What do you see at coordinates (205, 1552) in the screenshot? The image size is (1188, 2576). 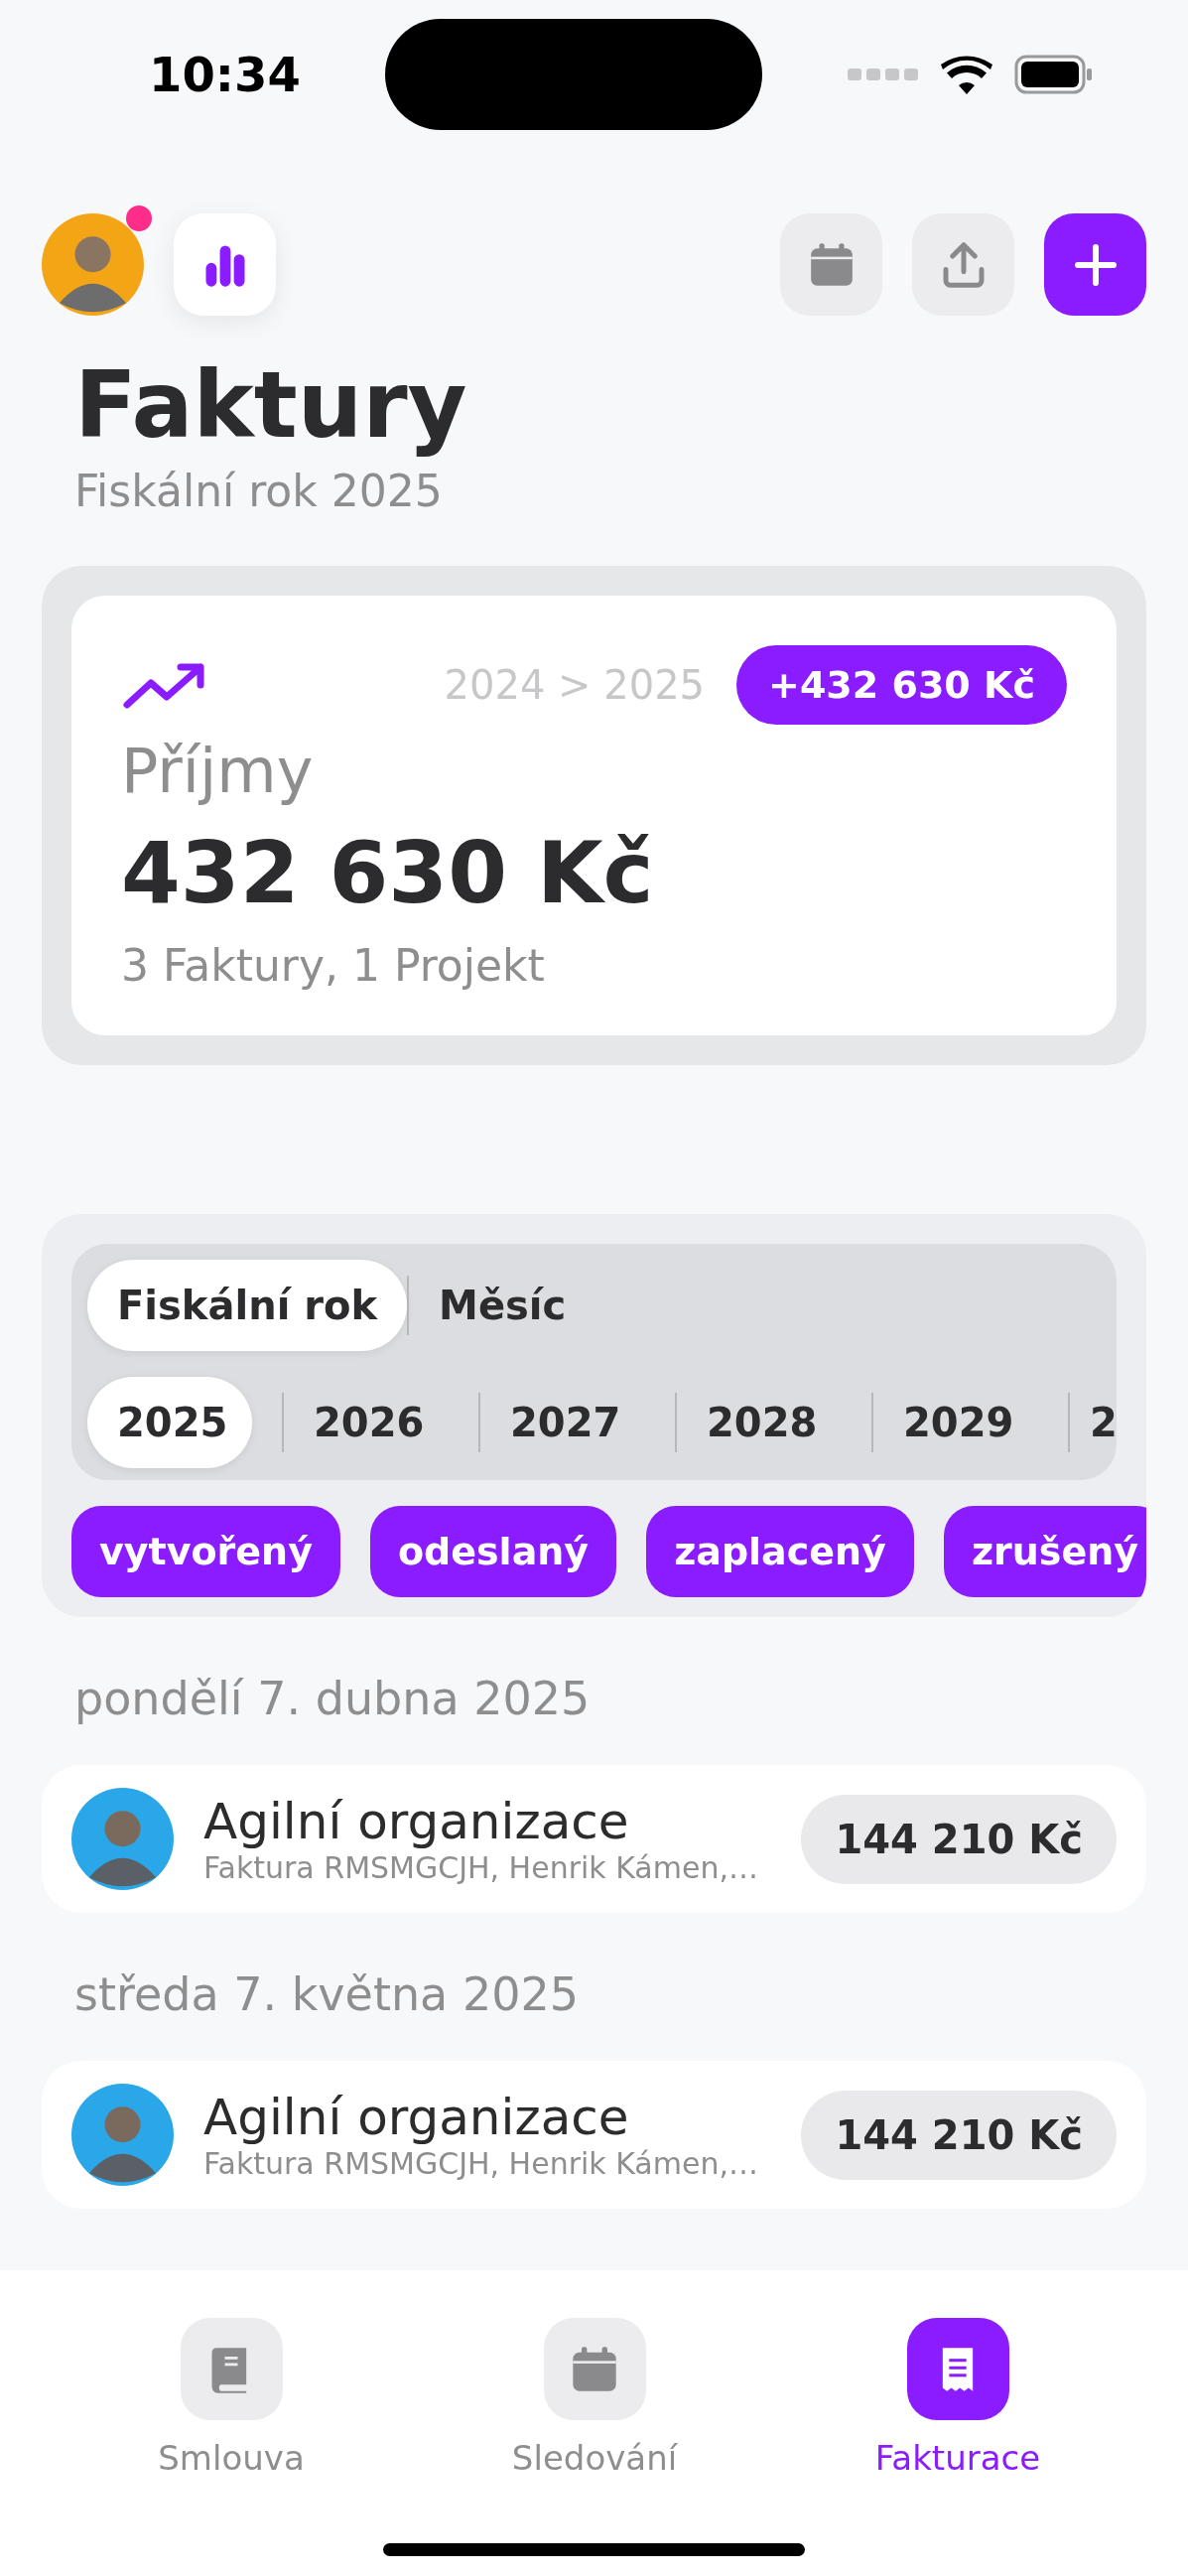 I see `status-filter-chip: vytvořený` at bounding box center [205, 1552].